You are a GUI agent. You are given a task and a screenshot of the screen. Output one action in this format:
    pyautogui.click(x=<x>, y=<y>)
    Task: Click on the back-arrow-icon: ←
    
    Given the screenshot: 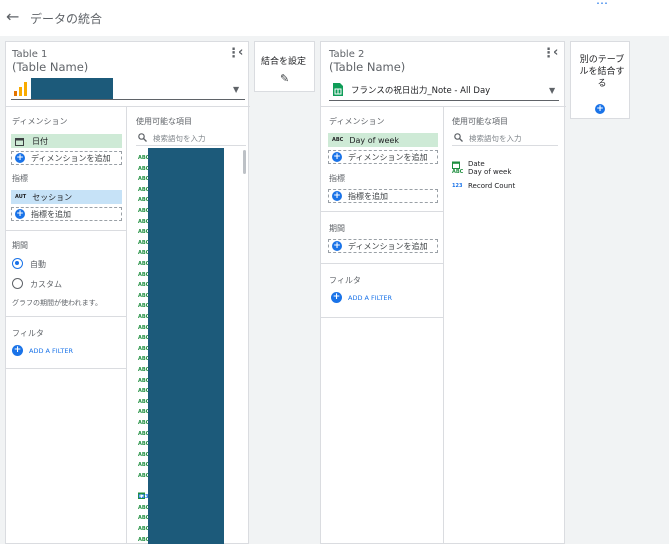 What is the action you would take?
    pyautogui.click(x=12, y=17)
    